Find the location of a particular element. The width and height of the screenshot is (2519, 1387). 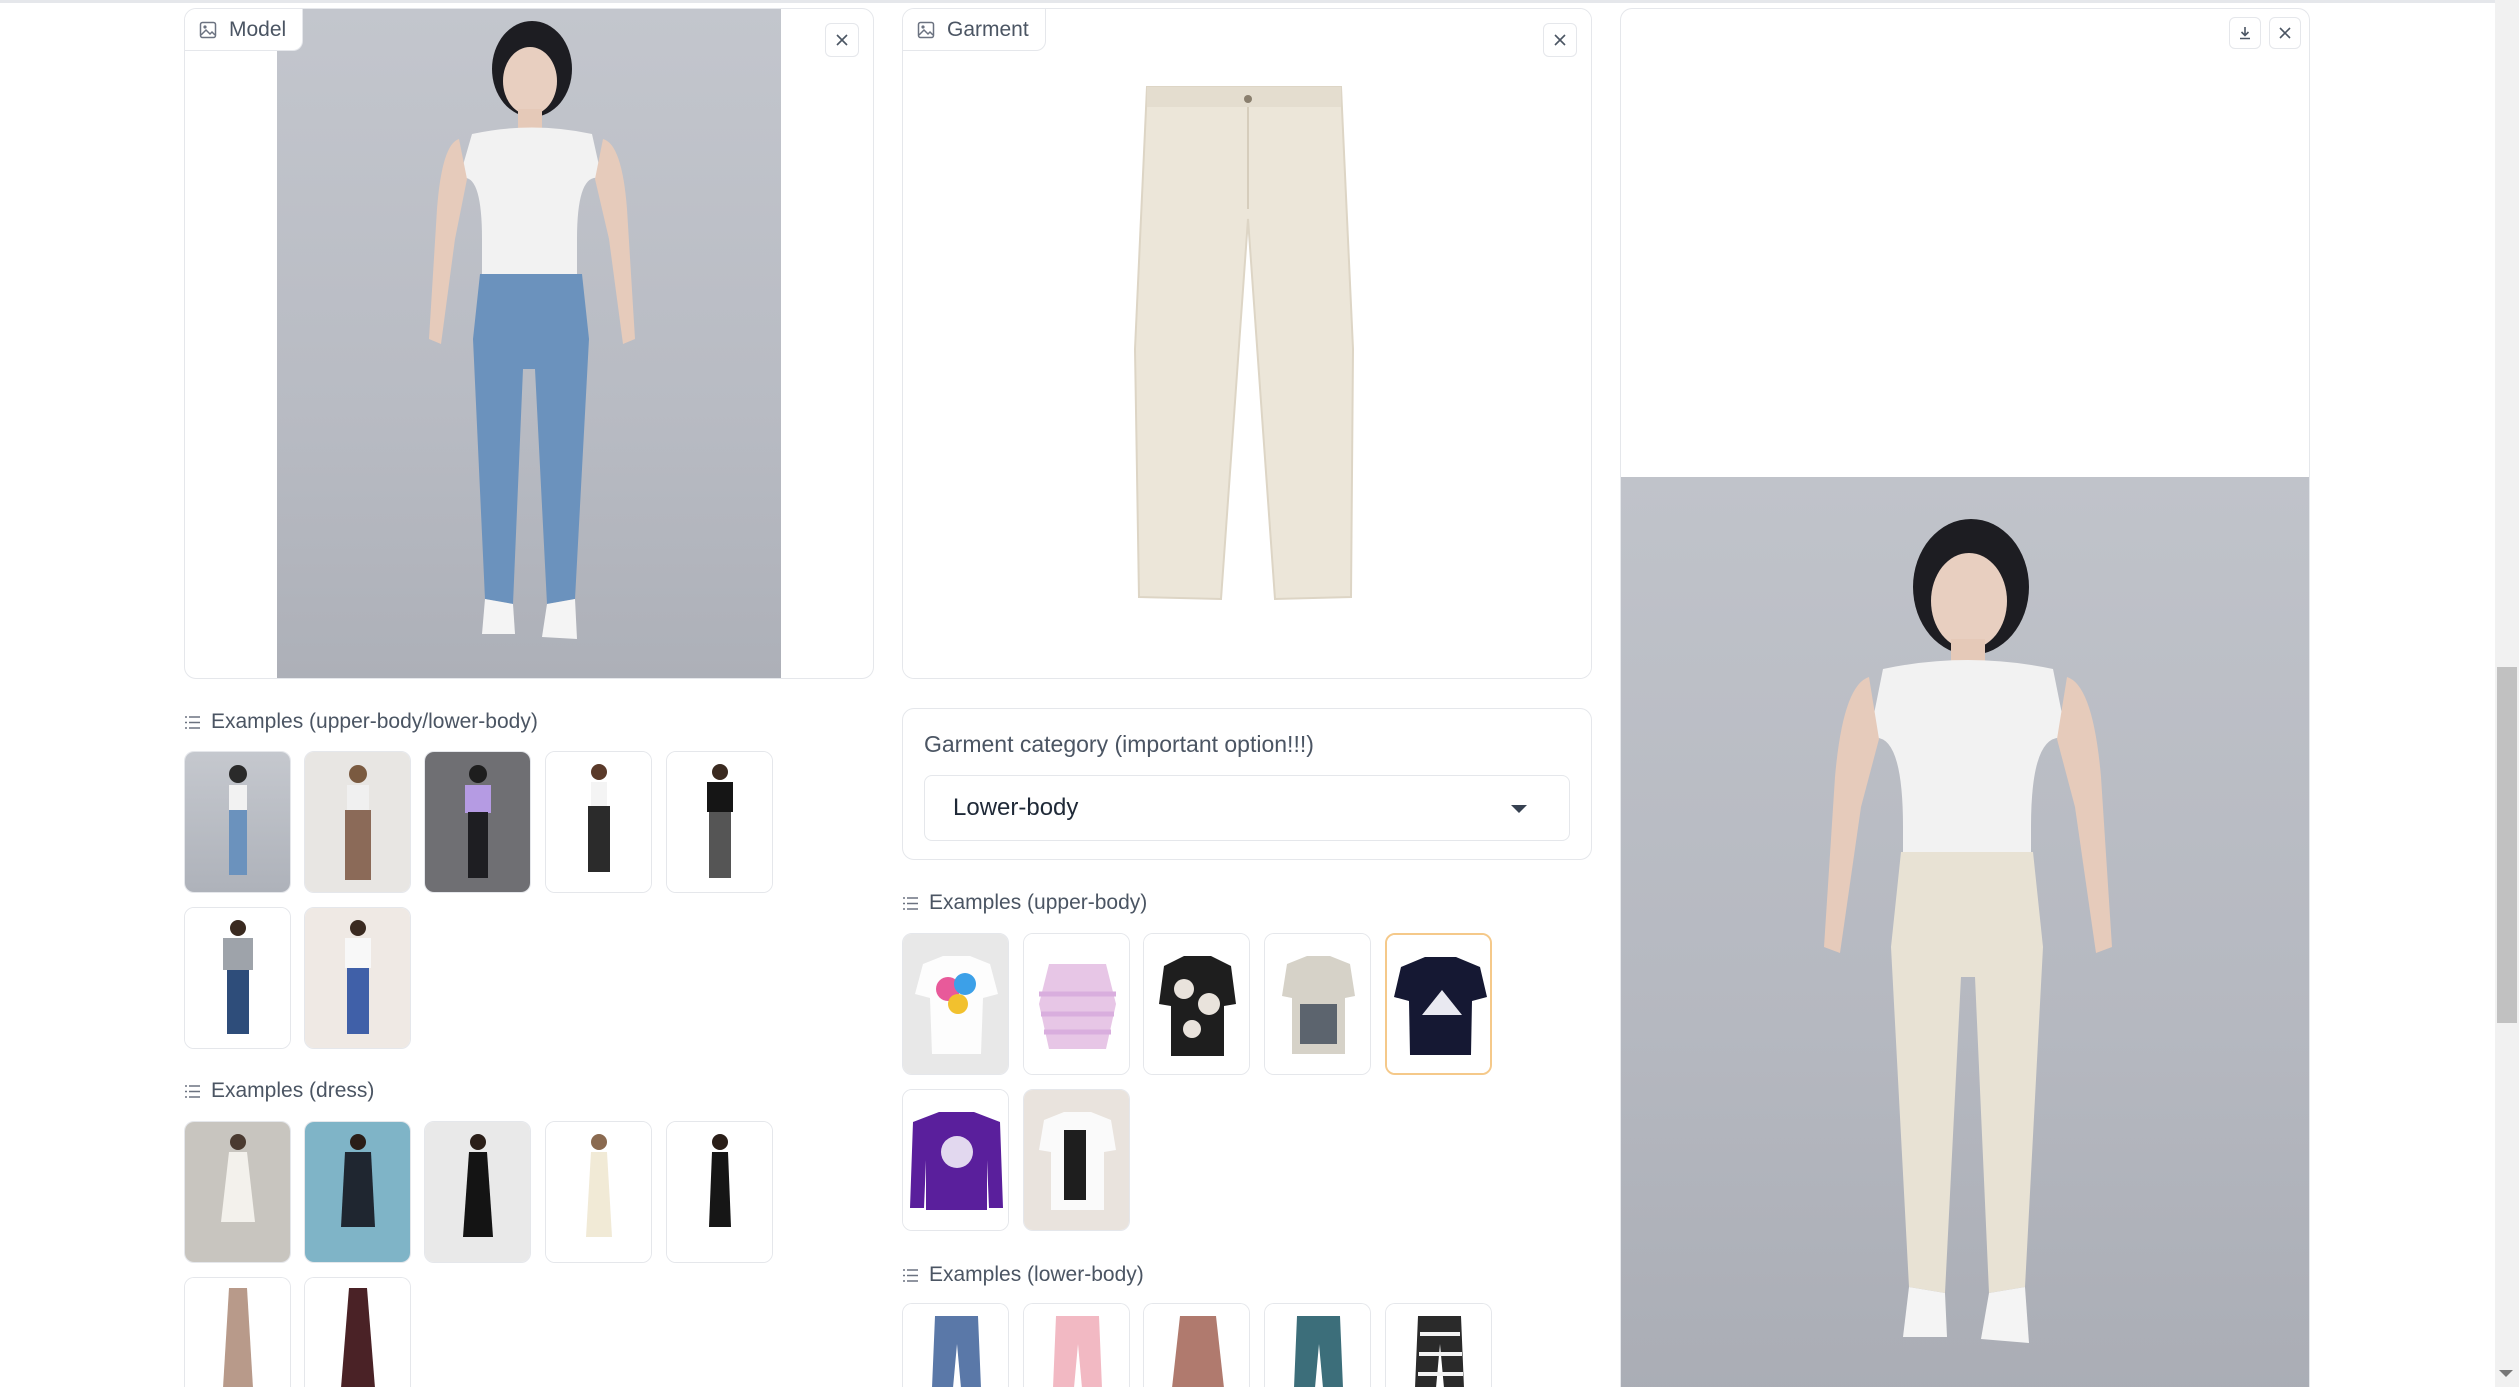

model-photo is located at coordinates (529, 343).